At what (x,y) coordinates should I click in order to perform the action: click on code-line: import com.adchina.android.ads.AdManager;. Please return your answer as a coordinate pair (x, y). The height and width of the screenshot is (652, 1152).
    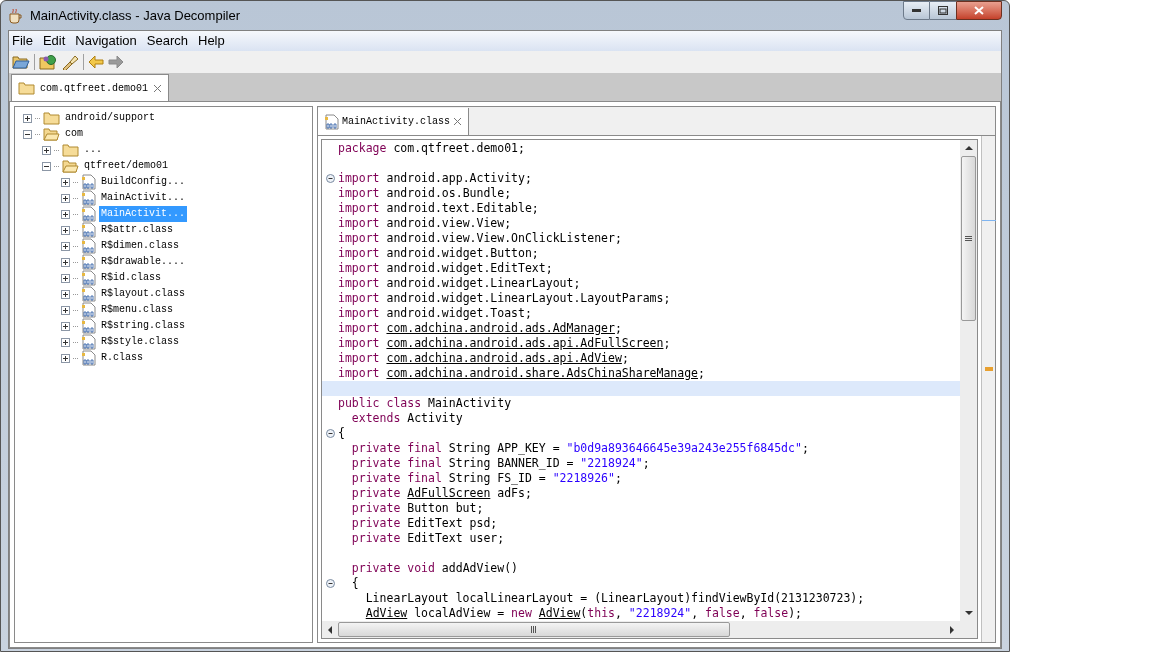
    Looking at the image, I should click on (480, 328).